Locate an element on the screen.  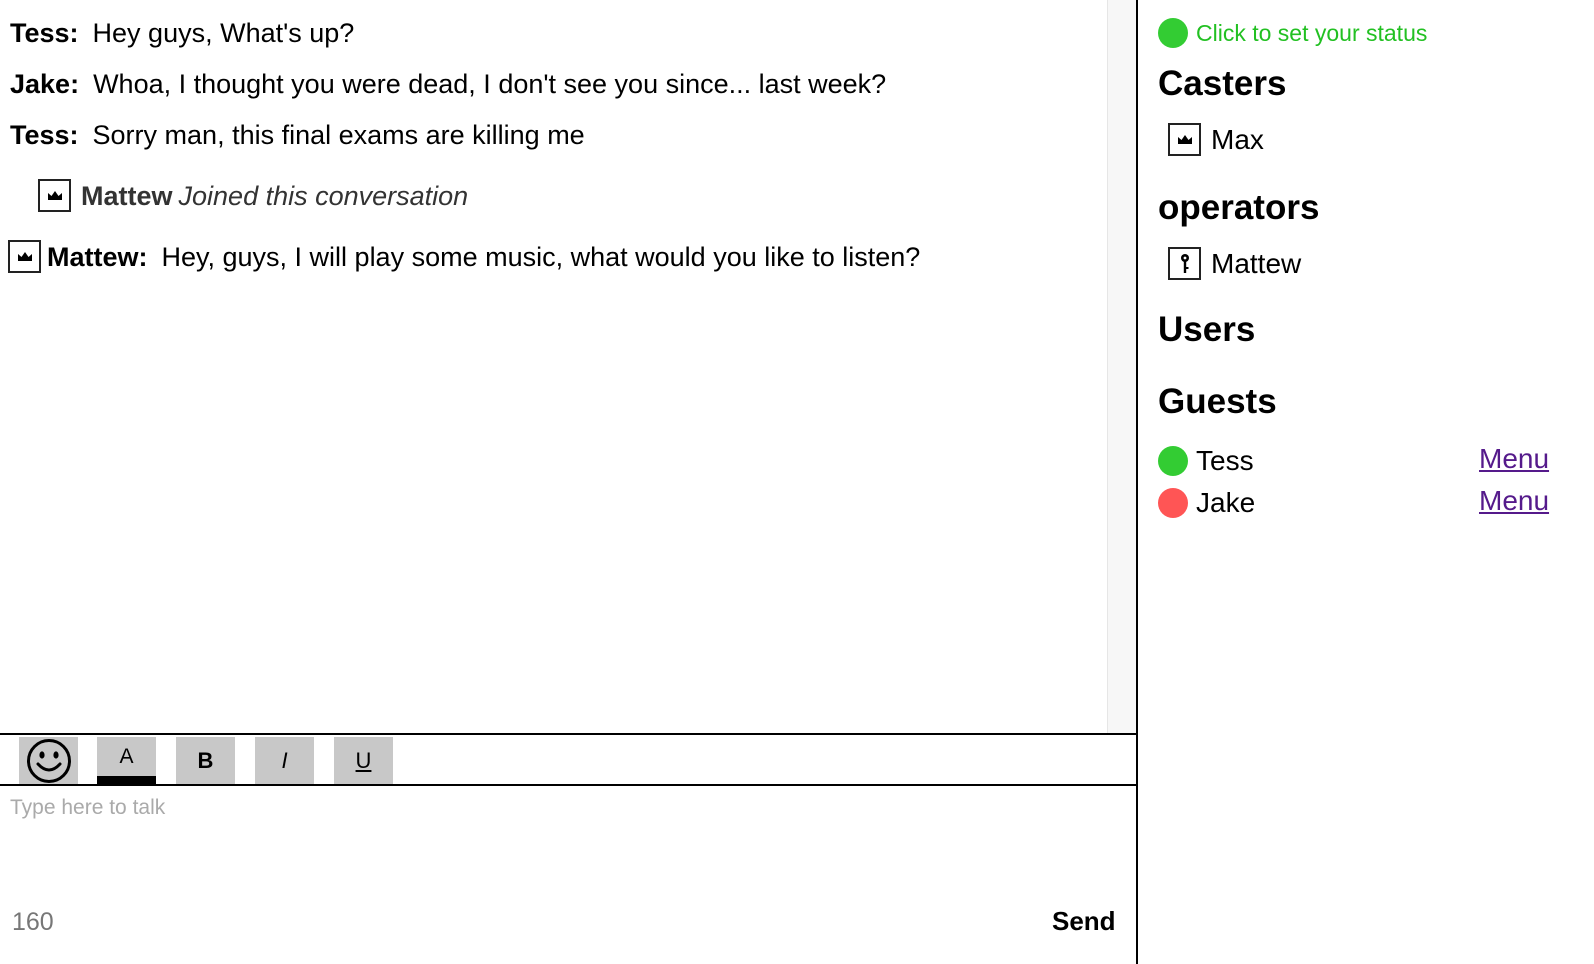
guest-name: Tess is located at coordinates (1225, 460).